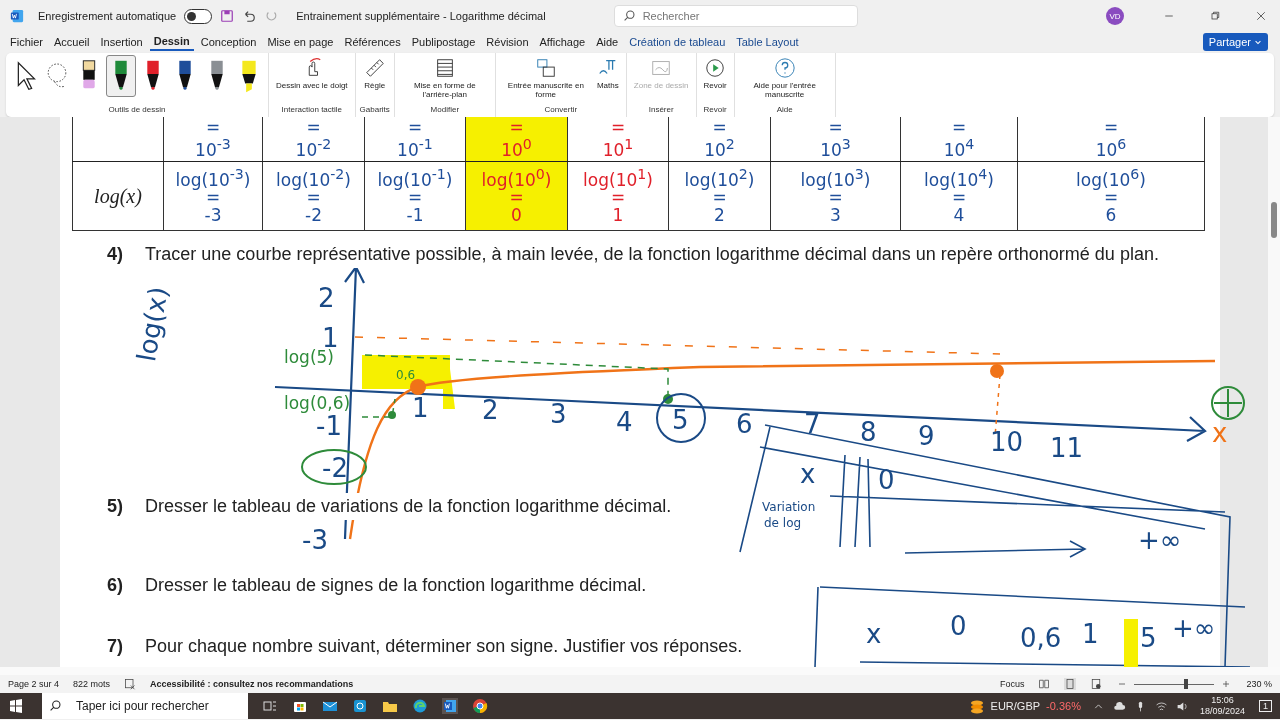  I want to click on wifi-icon, so click(1161, 706).